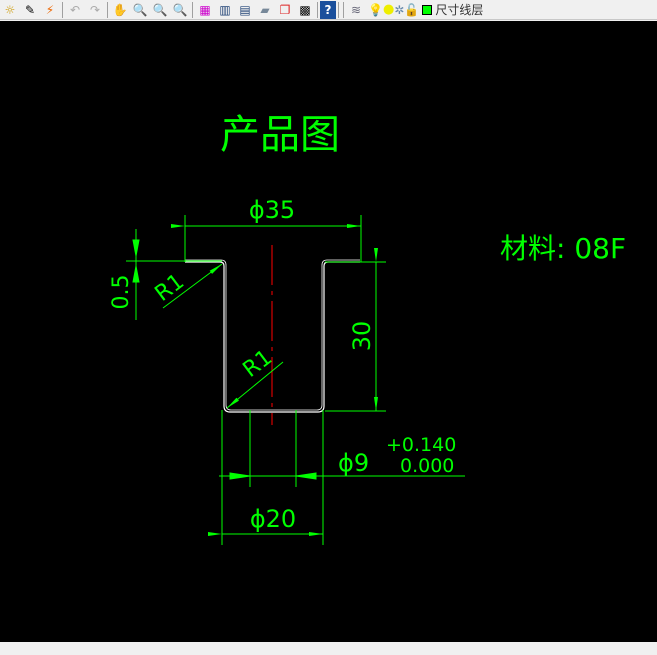  Describe the element at coordinates (280, 135) in the screenshot. I see `drawing-title: 产品图` at that location.